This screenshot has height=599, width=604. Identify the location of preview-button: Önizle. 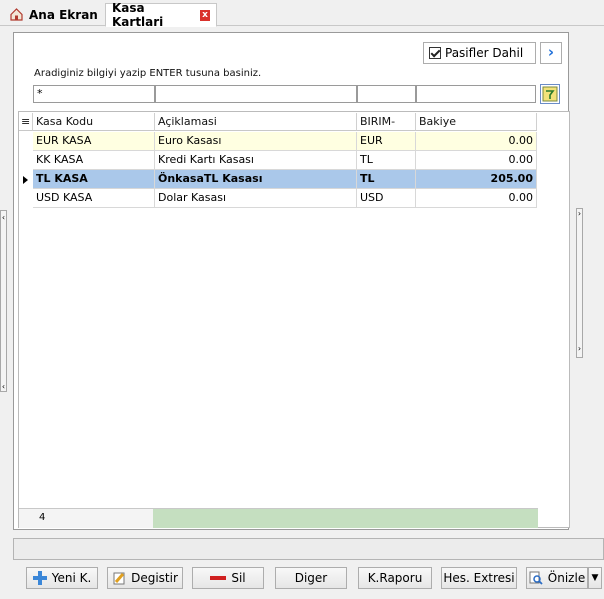
(557, 578).